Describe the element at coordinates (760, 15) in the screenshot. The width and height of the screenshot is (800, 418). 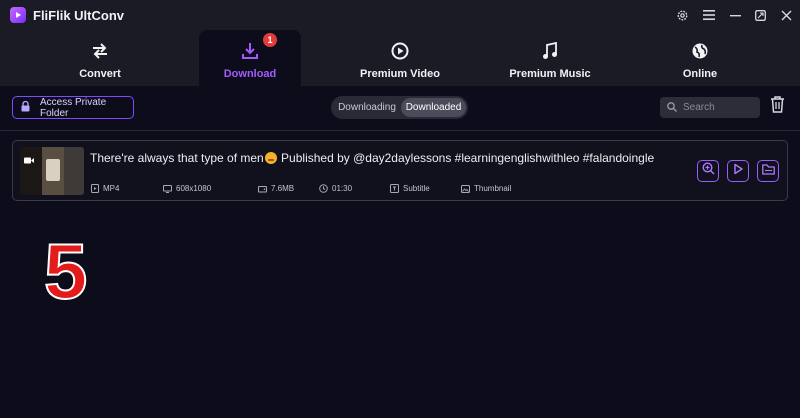
I see `restore-icon` at that location.